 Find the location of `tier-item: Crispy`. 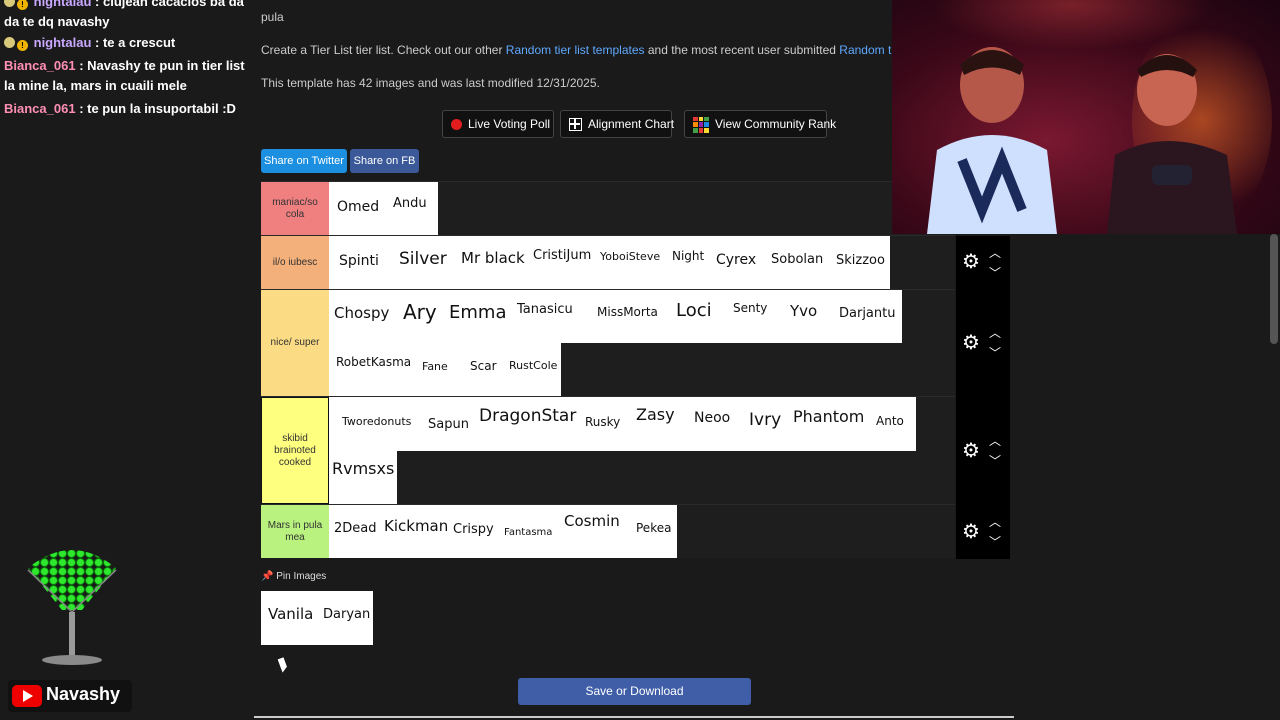

tier-item: Crispy is located at coordinates (473, 529).